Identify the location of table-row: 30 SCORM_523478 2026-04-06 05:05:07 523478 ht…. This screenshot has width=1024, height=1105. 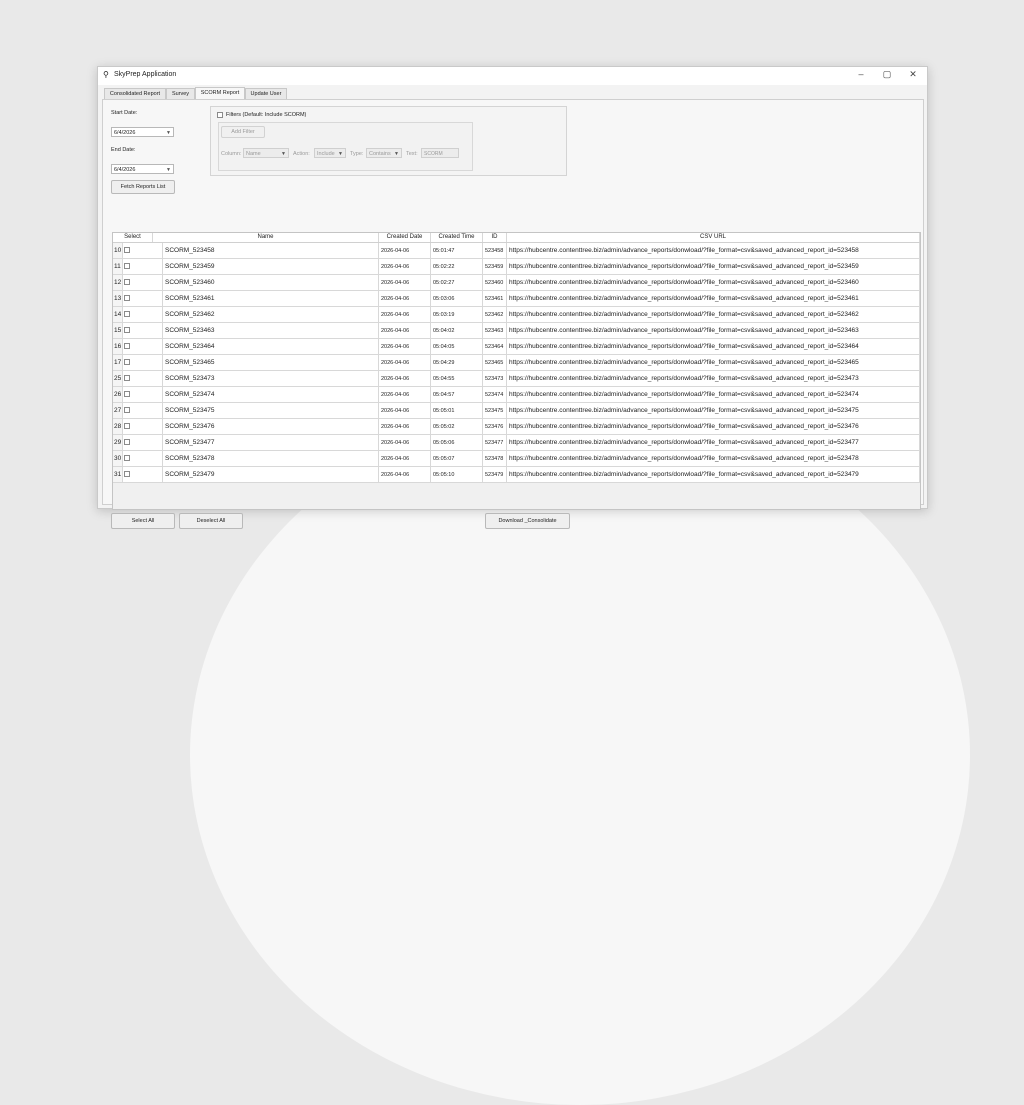
(516, 459).